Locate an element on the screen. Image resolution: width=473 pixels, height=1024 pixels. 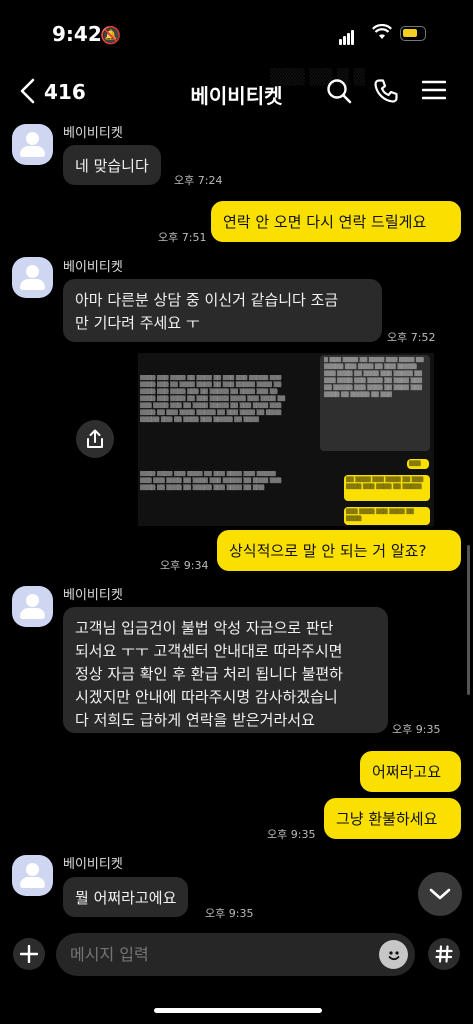
hash-icon is located at coordinates (444, 954).